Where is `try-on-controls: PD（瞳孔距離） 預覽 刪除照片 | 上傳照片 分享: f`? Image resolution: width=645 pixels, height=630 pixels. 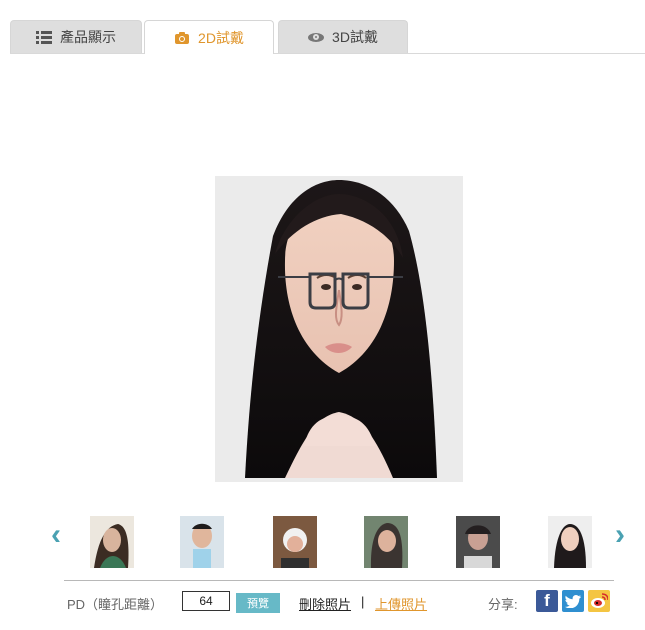
try-on-controls: PD（瞳孔距離） 預覽 刪除照片 | 上傳照片 分享: f is located at coordinates (344, 603).